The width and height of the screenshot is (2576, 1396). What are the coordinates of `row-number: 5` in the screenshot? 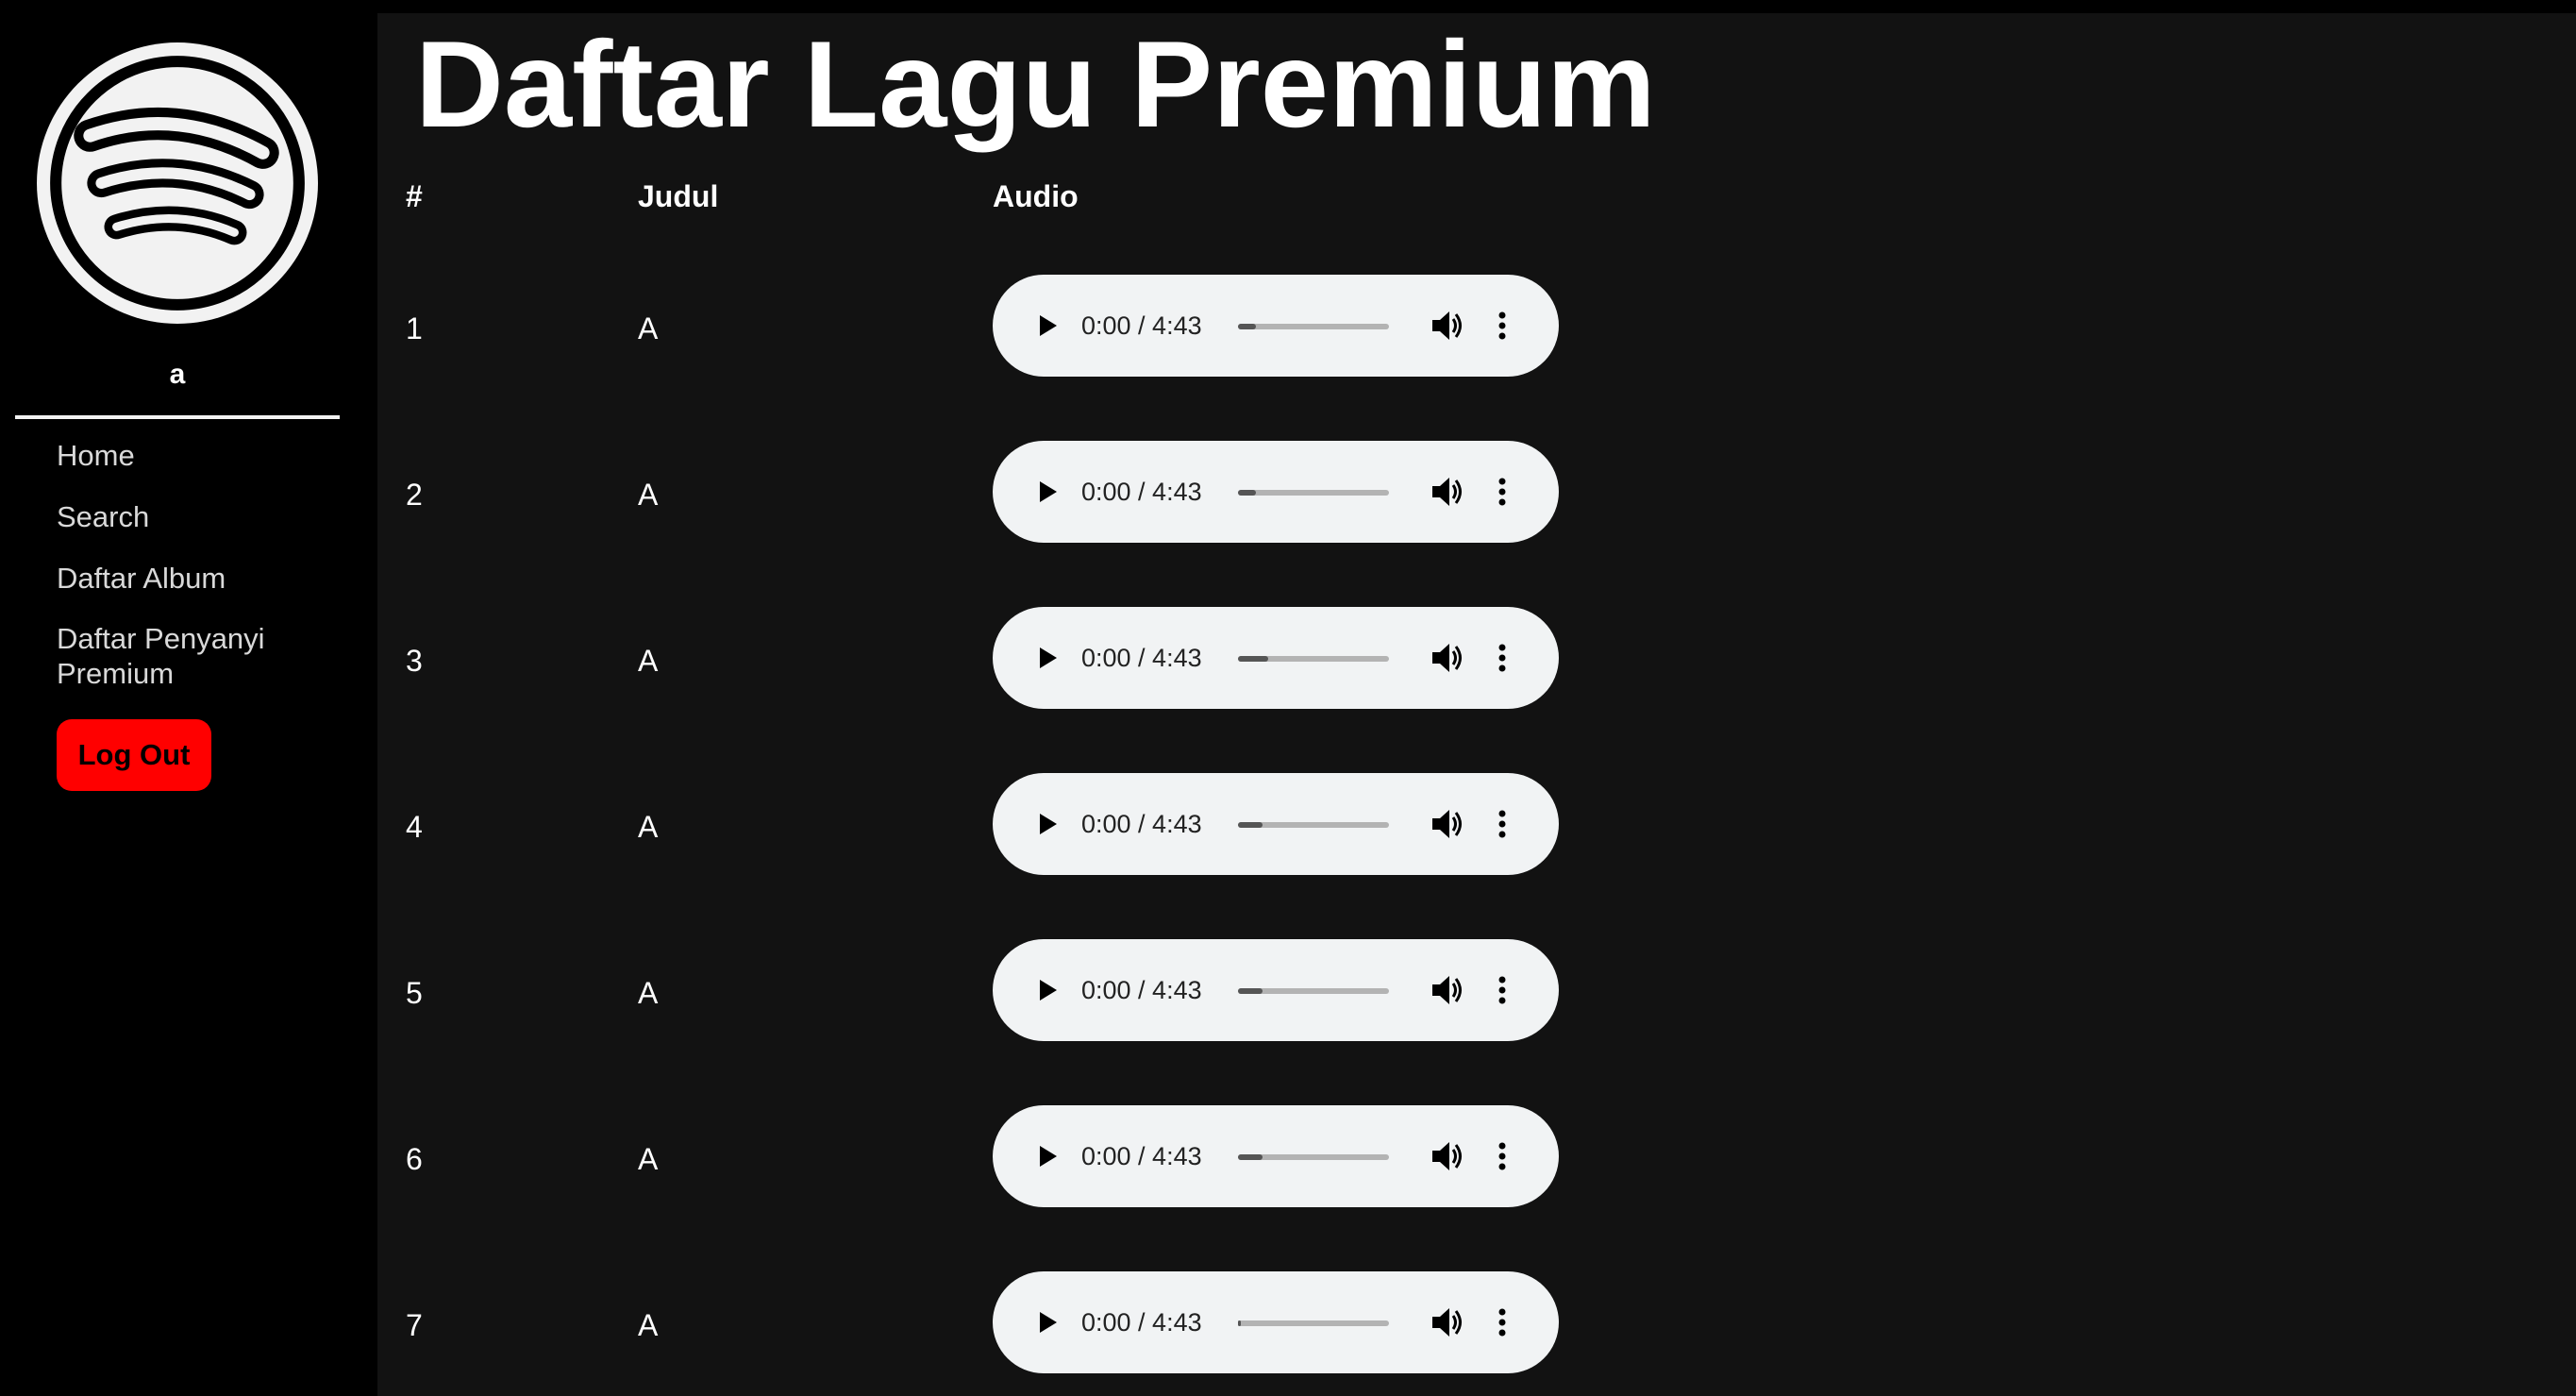 It's located at (414, 993).